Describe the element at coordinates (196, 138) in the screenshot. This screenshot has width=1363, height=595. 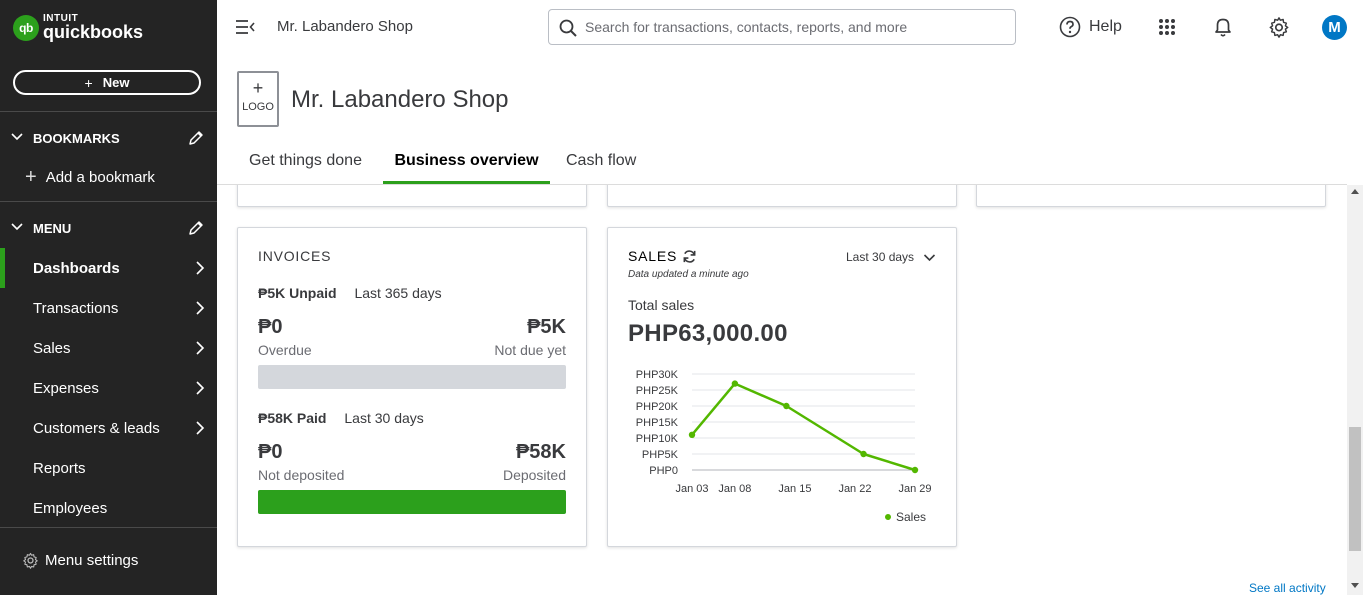
I see `edit-bookmarks-pencil-icon` at that location.